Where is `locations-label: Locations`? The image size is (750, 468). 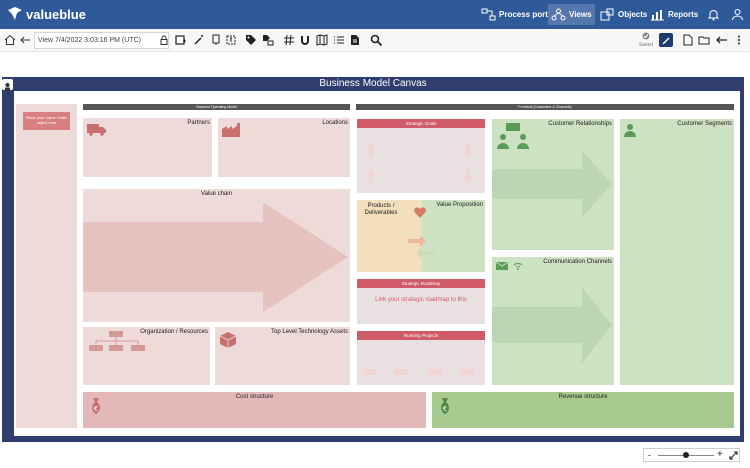
locations-label: Locations is located at coordinates (335, 123).